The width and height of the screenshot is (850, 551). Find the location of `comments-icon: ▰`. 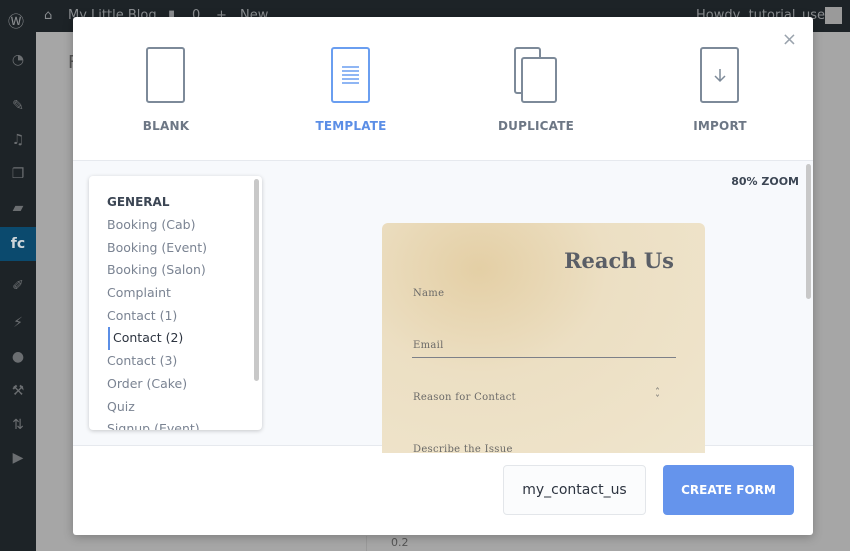

comments-icon: ▰ is located at coordinates (18, 208).